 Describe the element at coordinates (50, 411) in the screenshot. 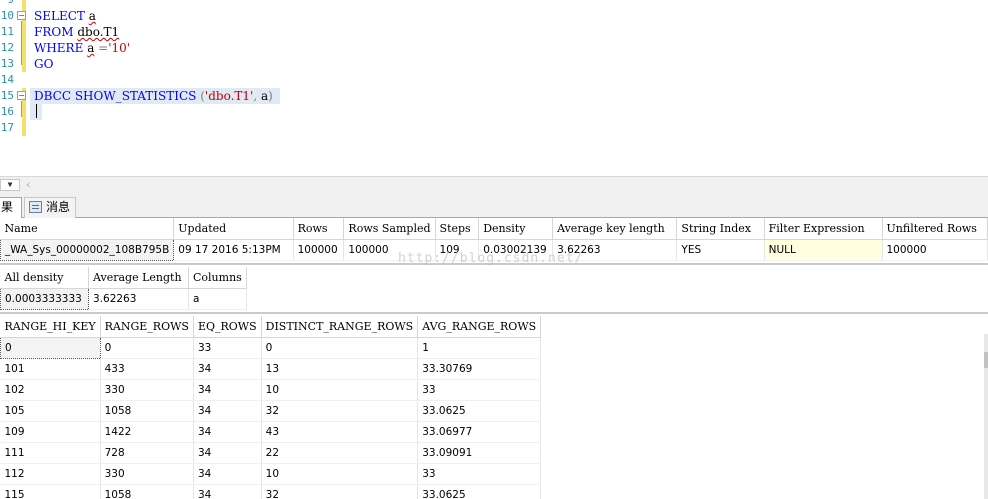

I see `table-cell: 105` at that location.